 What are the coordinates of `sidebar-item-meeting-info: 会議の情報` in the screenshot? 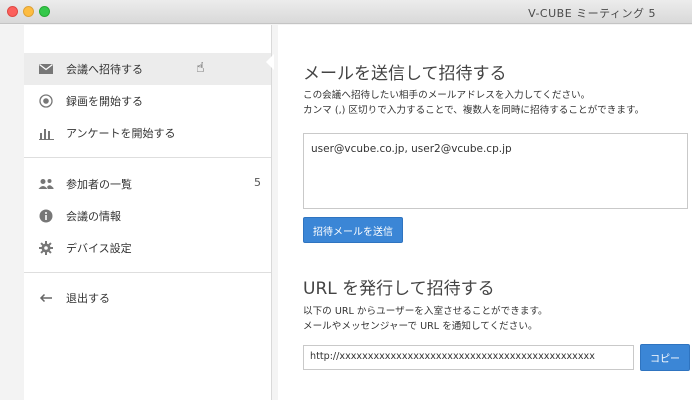 It's located at (147, 216).